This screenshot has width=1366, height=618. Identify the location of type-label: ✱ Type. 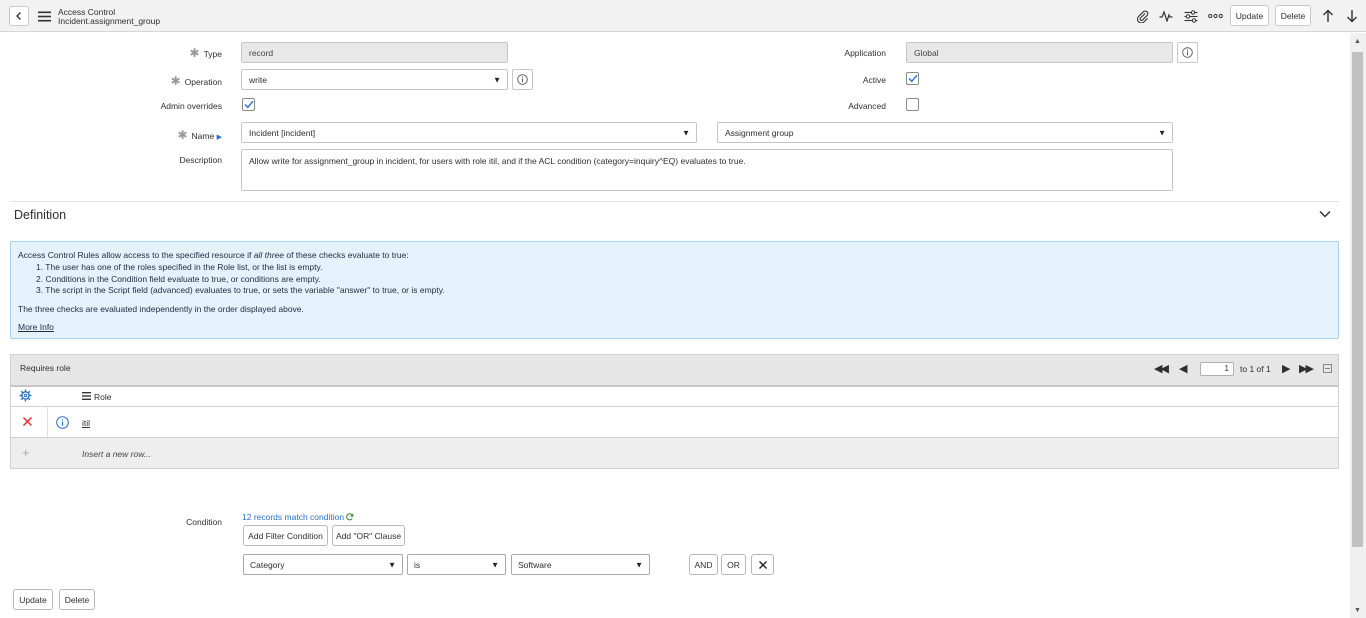
(206, 53).